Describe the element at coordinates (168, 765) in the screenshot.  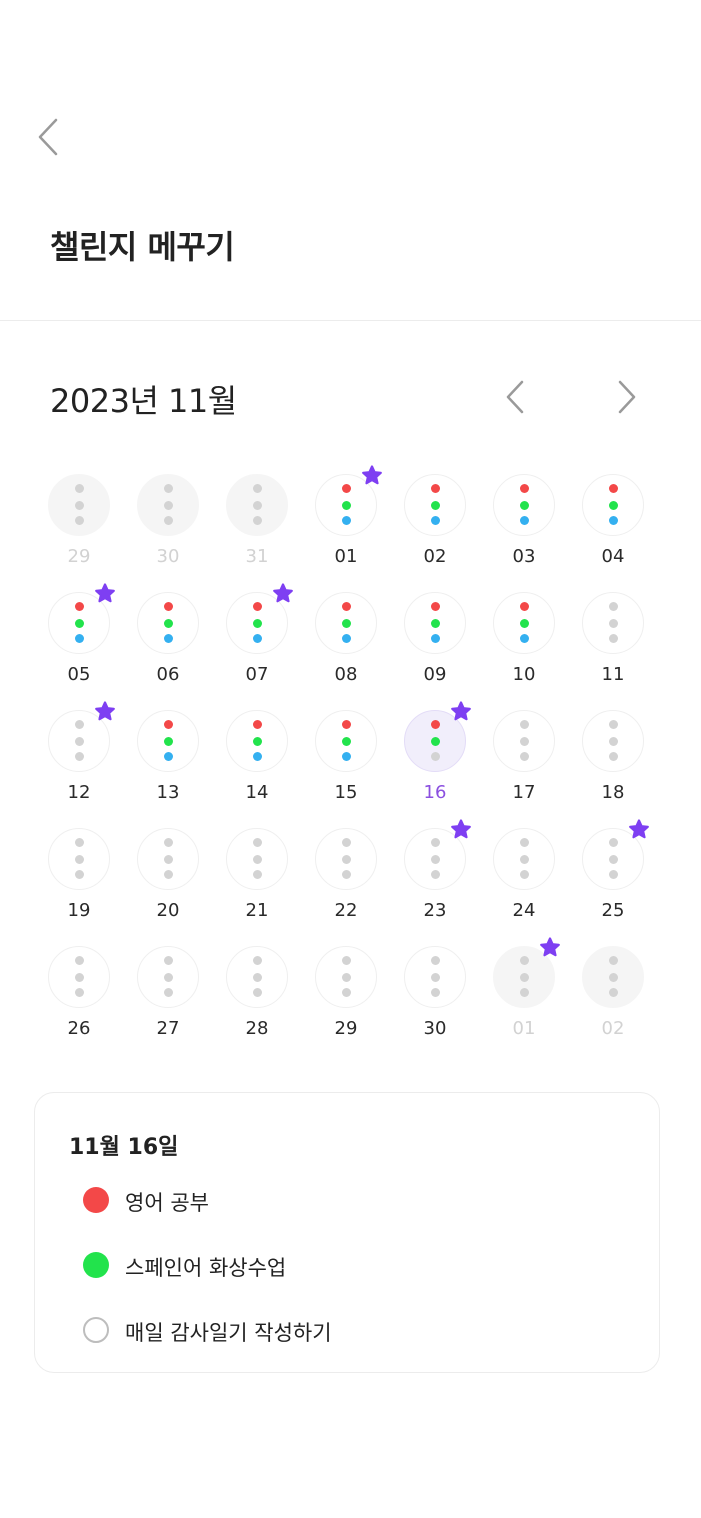
I see `calendar-day: 13` at that location.